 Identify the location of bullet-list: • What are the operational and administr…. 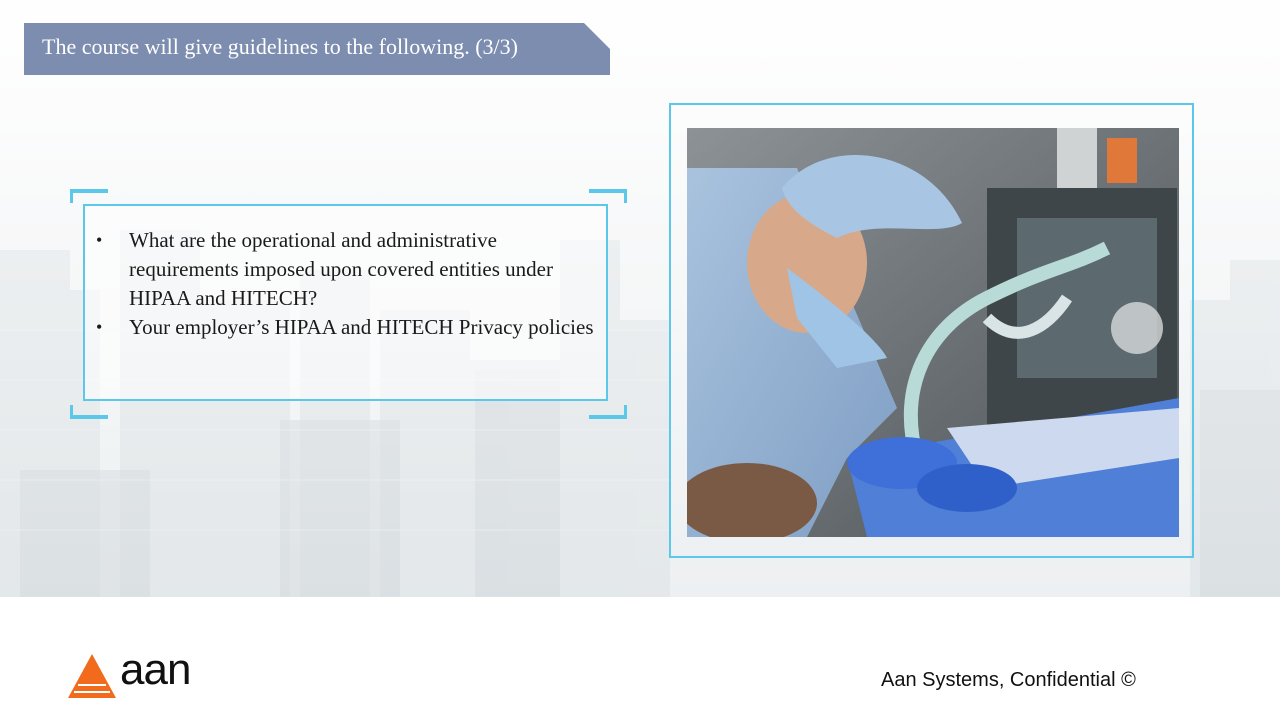
(351, 284).